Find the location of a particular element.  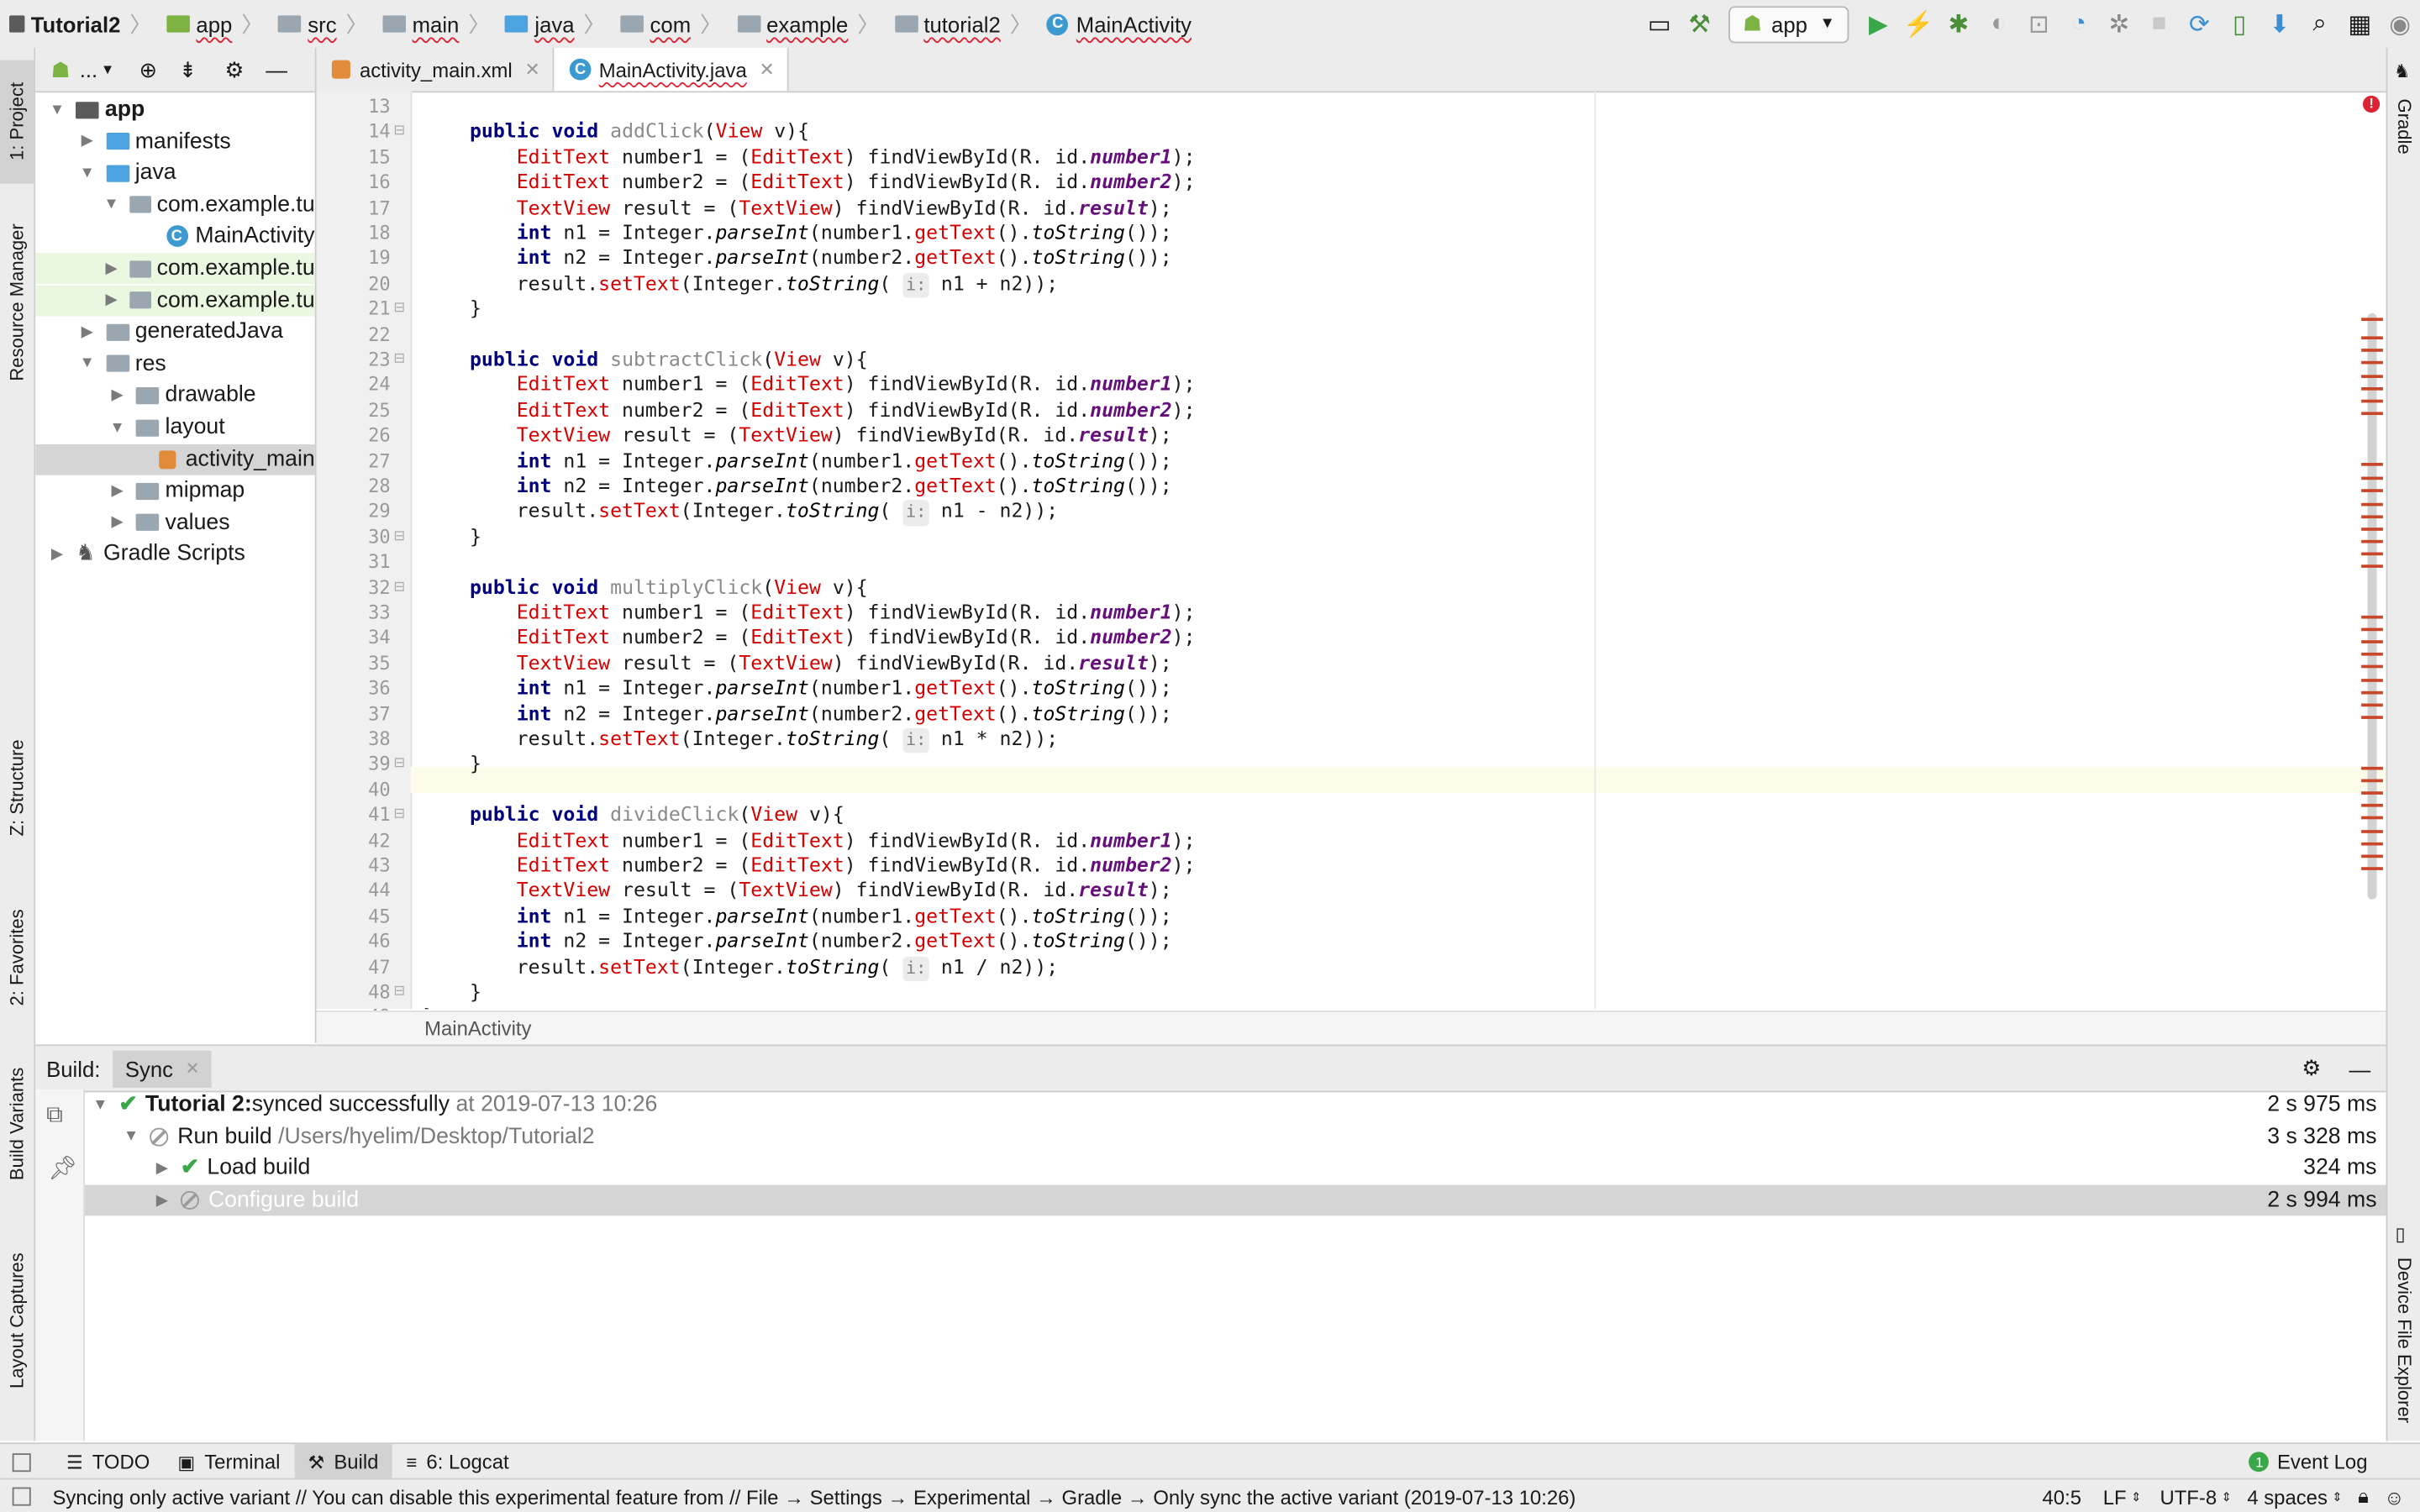

attach-process-icon: ✲ is located at coordinates (2119, 24).